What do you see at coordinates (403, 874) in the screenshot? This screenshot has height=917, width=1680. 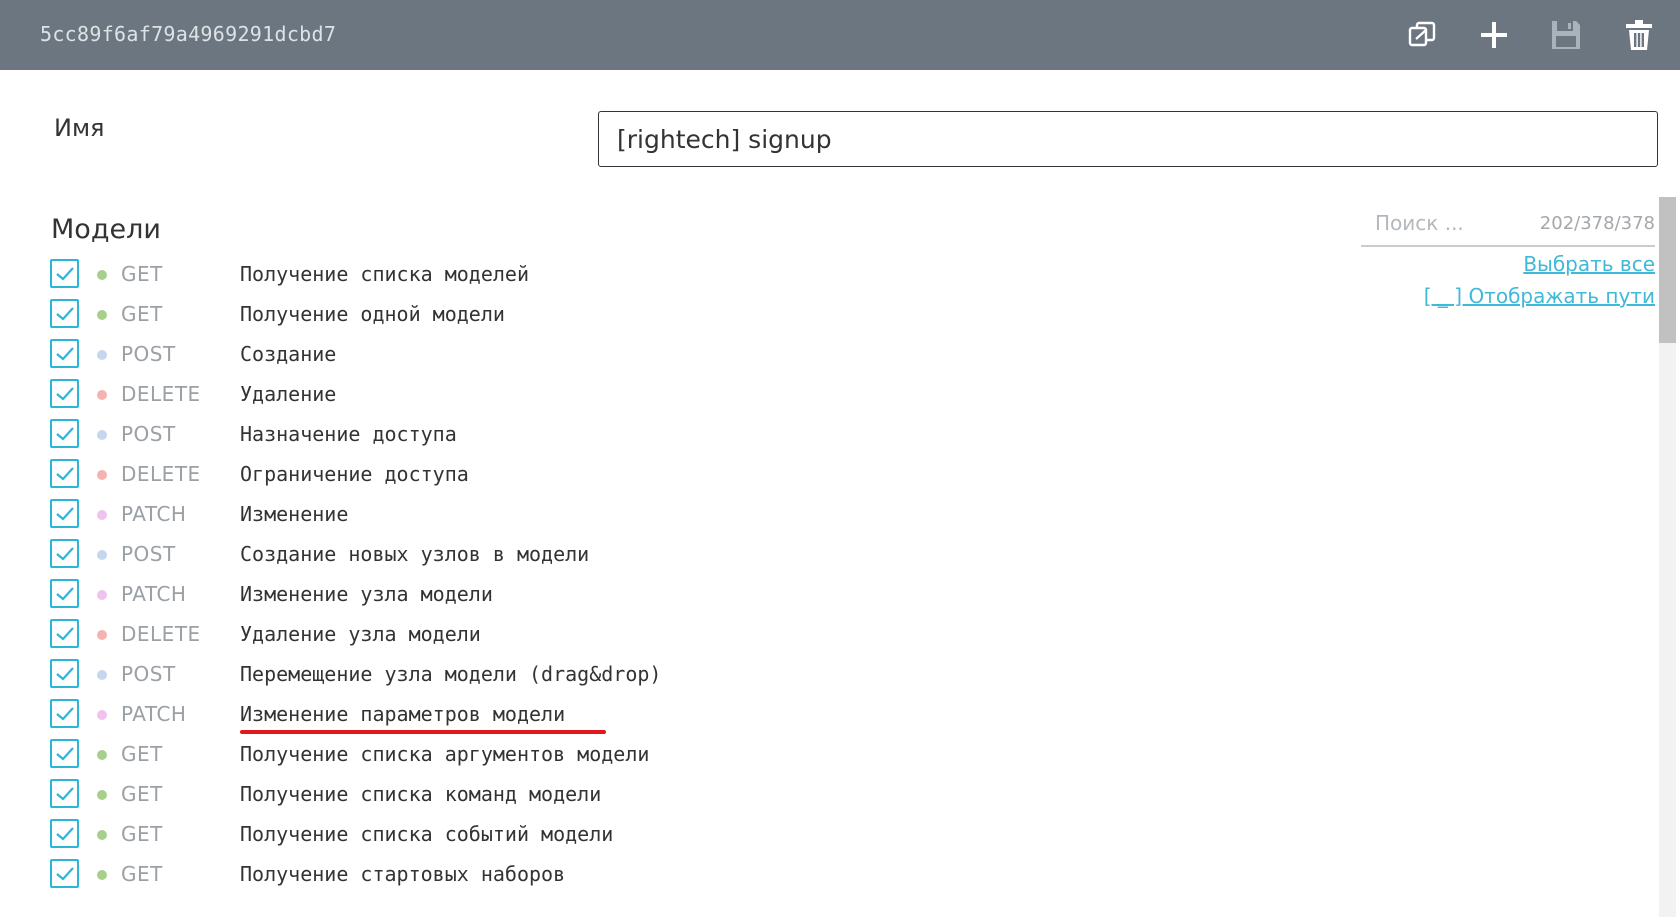 I see `endpoint-description: Получение стартовых наборов` at bounding box center [403, 874].